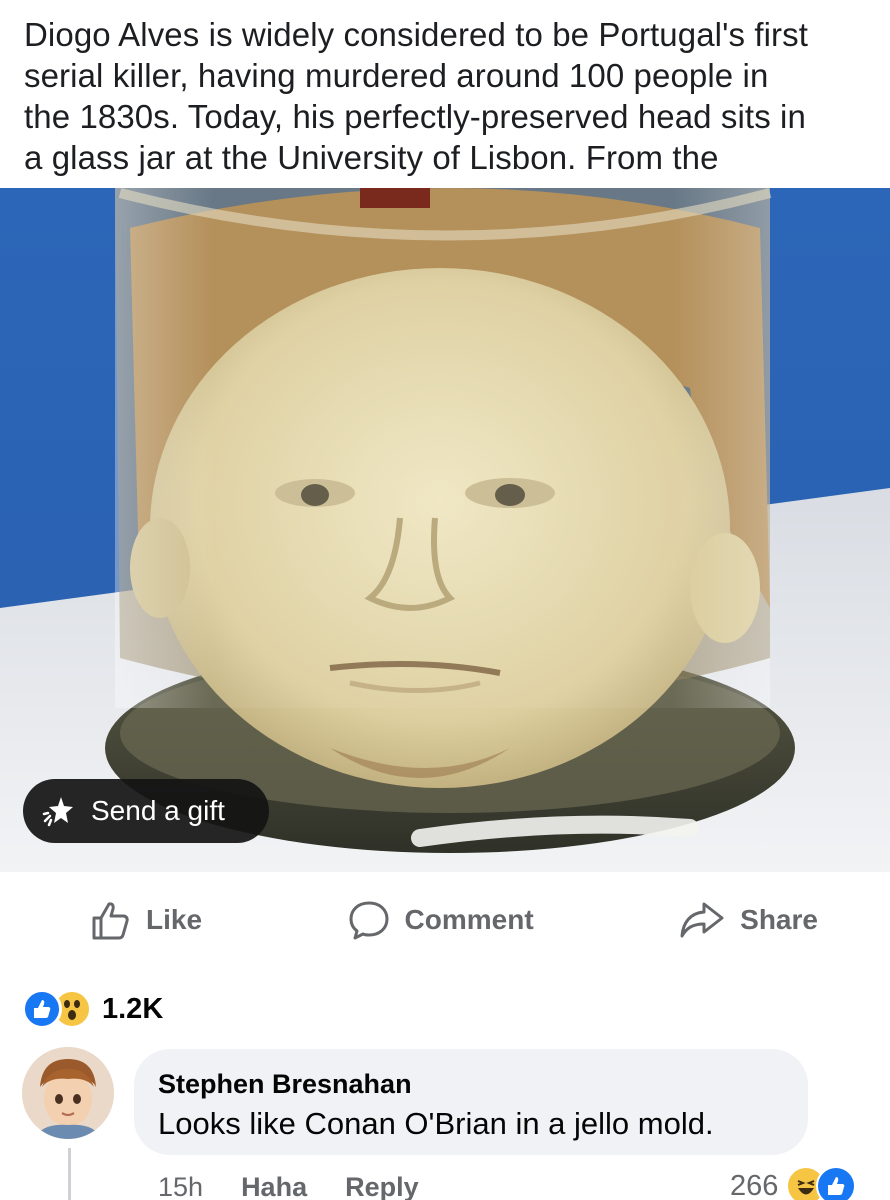  What do you see at coordinates (158, 810) in the screenshot?
I see `send-gift-label: Send a gift` at bounding box center [158, 810].